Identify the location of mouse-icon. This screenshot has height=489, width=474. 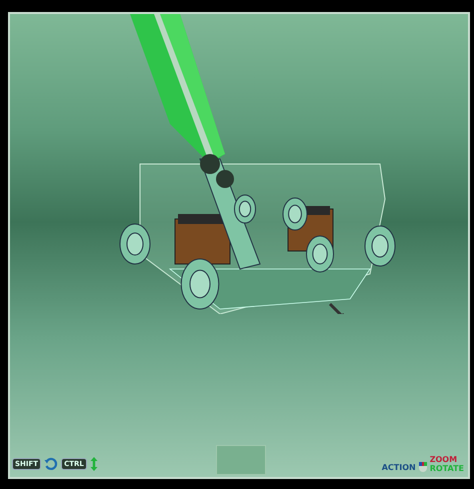
(423, 467).